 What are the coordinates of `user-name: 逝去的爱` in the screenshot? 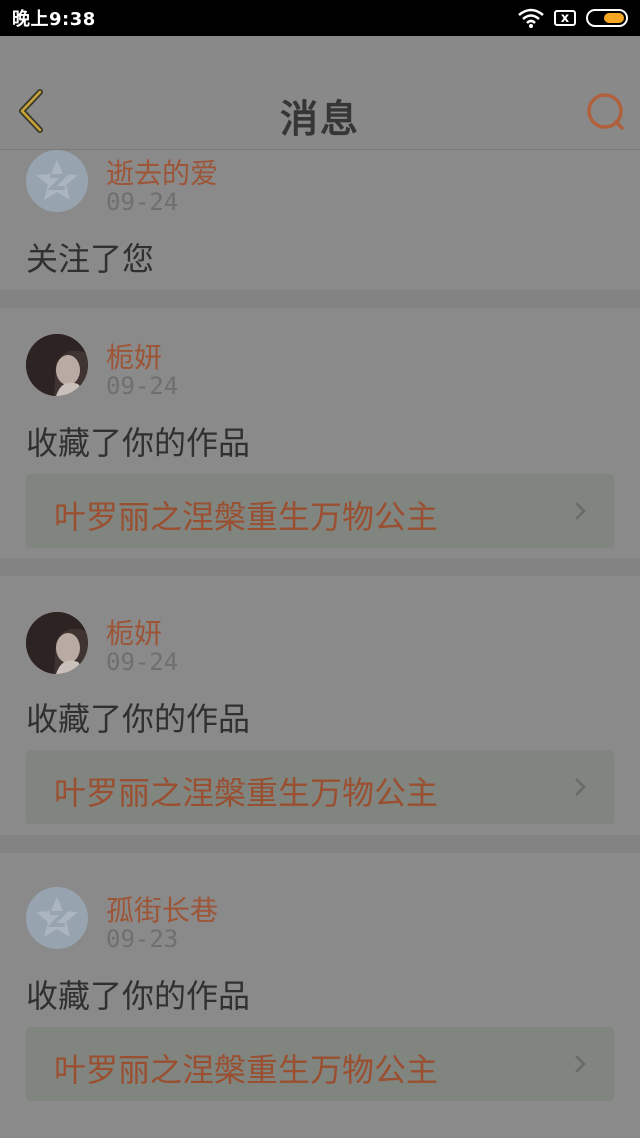 It's located at (162, 172).